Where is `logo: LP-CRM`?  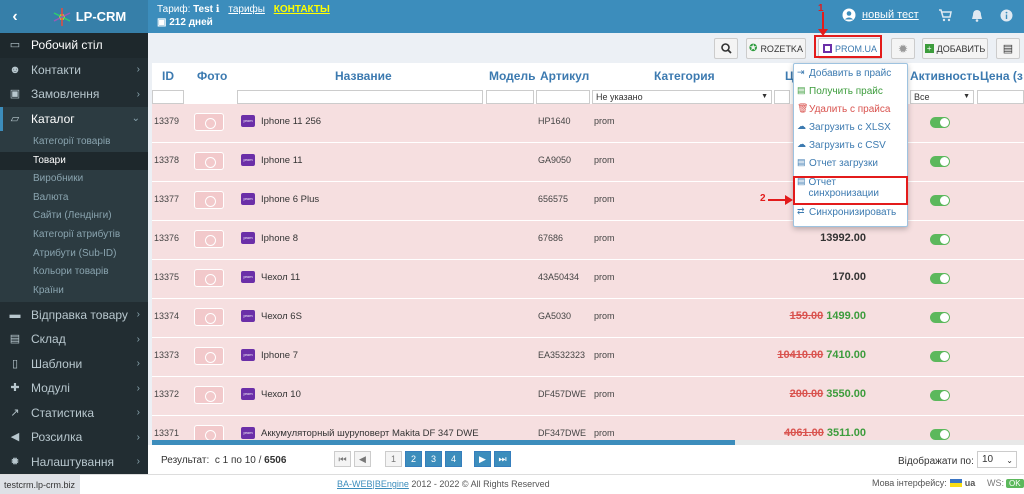
logo: LP-CRM is located at coordinates (89, 16).